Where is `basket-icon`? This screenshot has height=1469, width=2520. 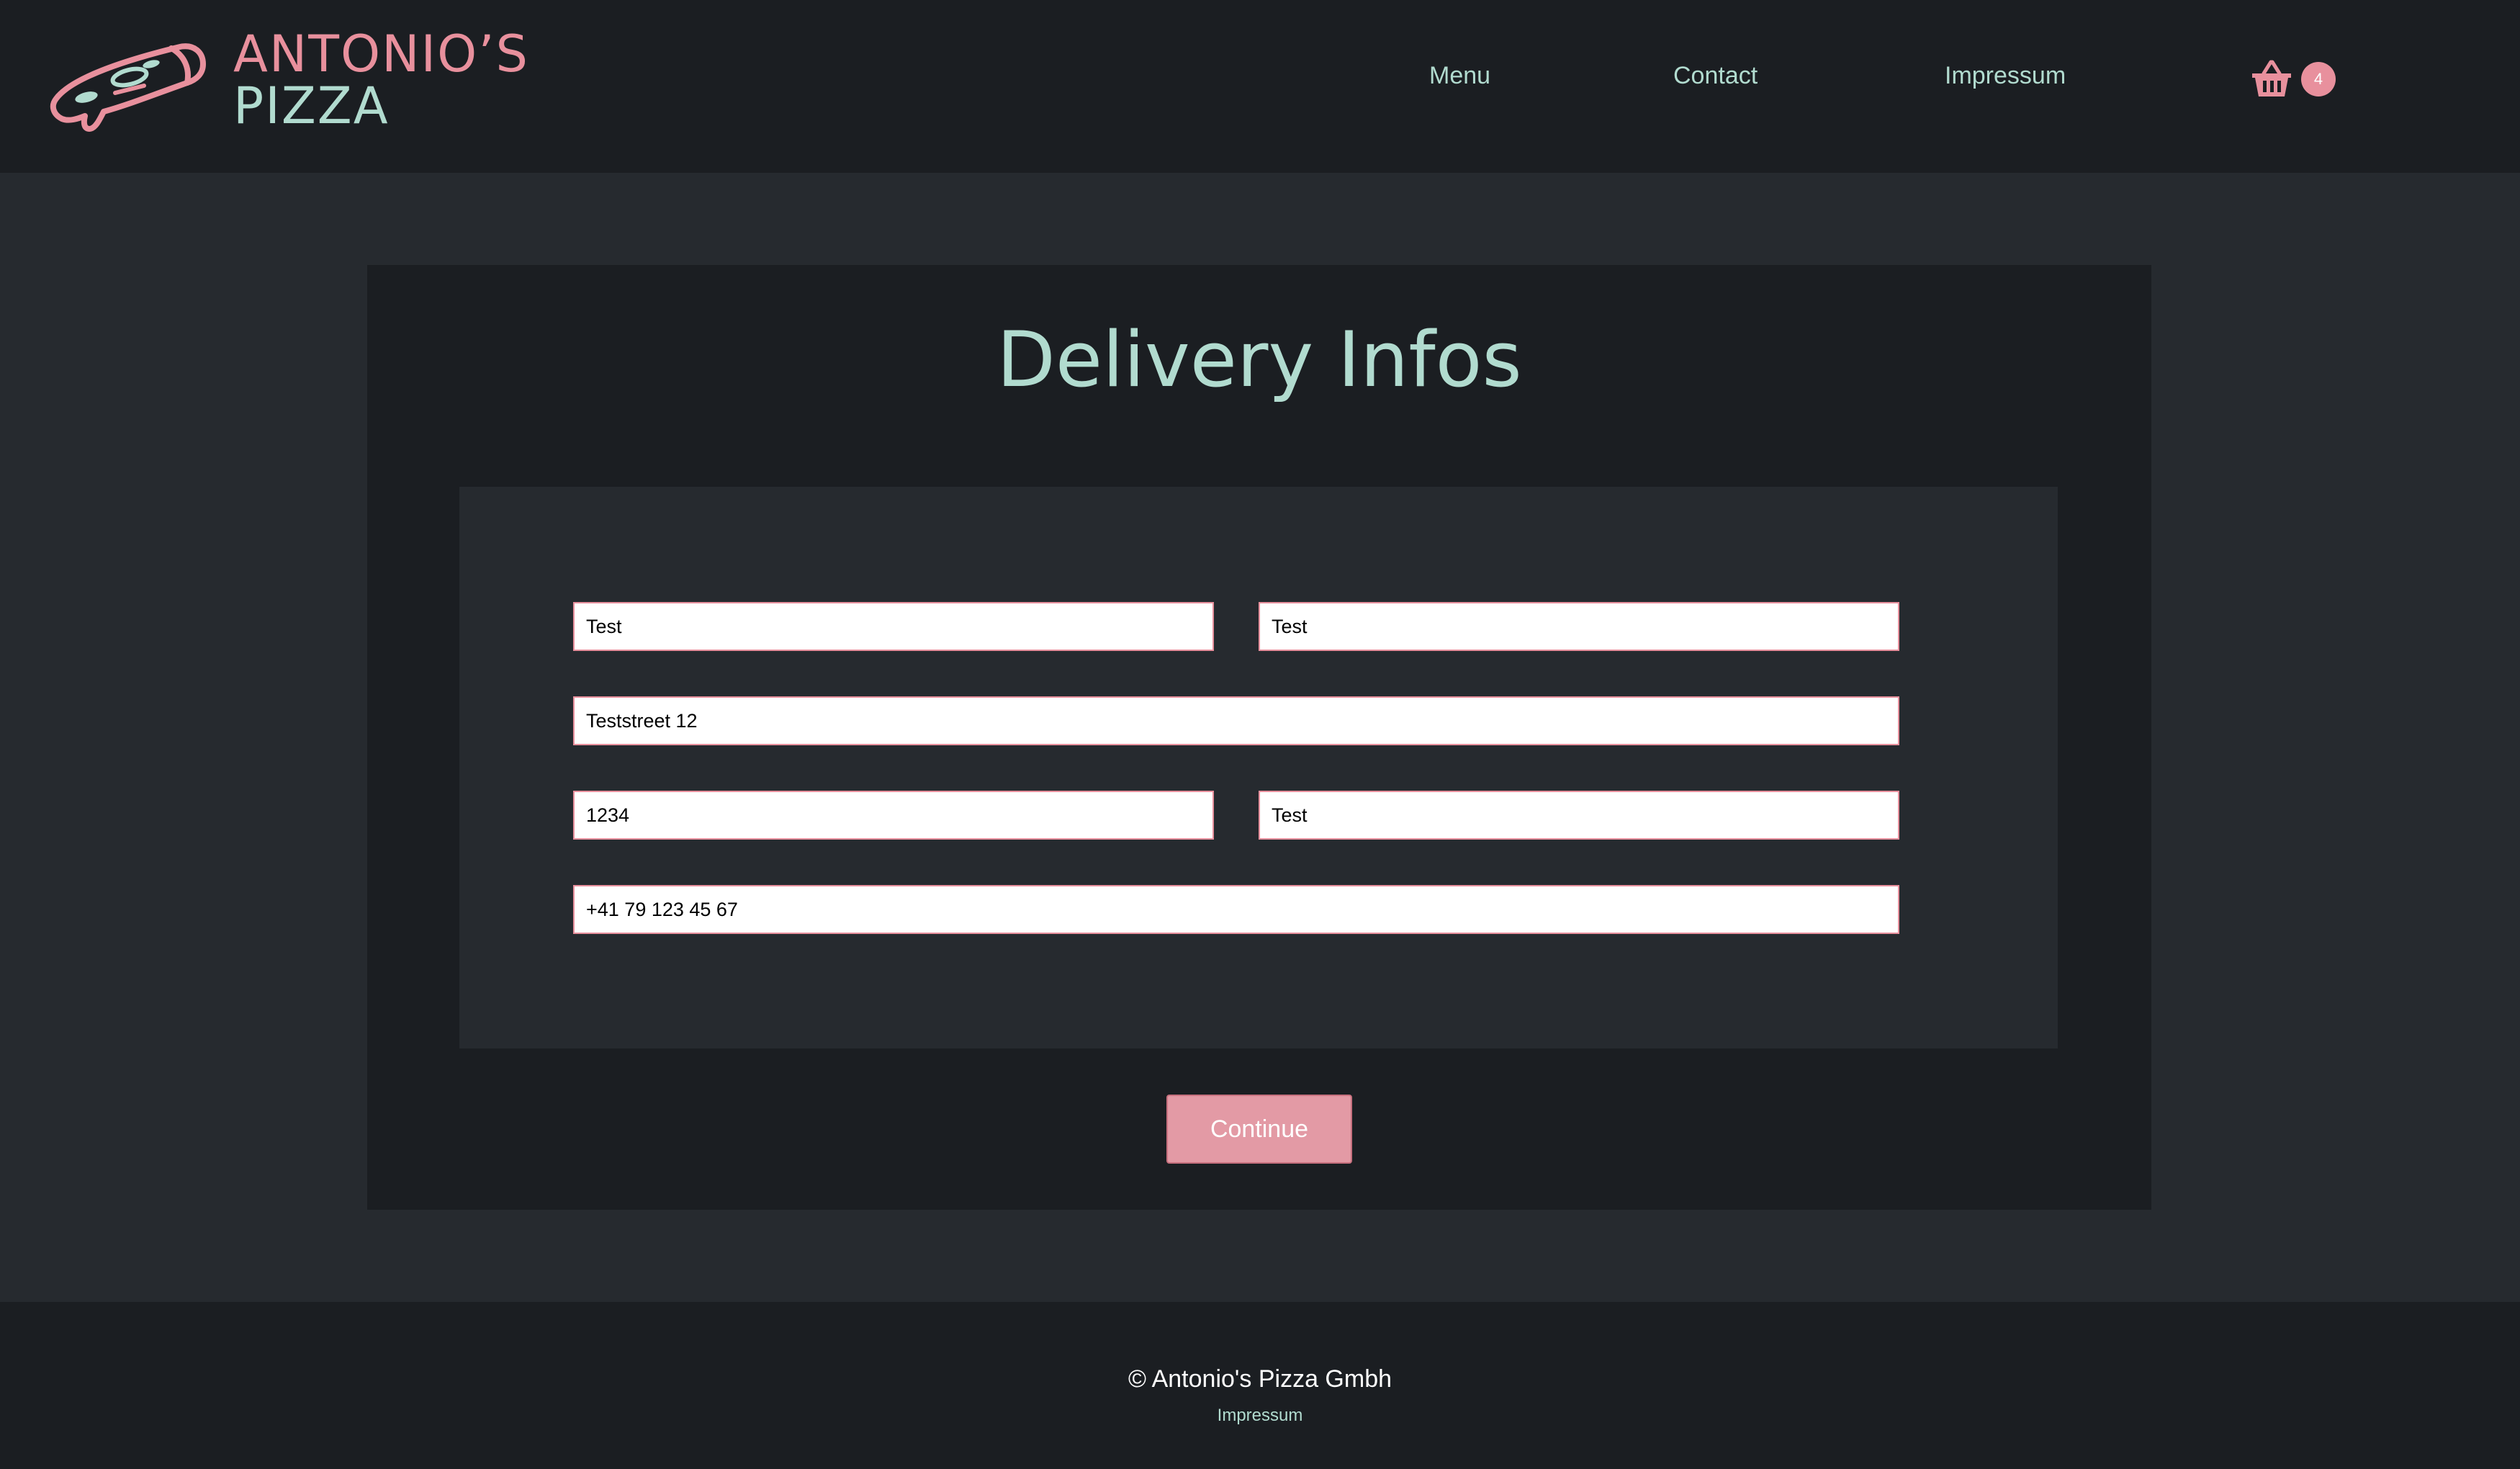 basket-icon is located at coordinates (2271, 78).